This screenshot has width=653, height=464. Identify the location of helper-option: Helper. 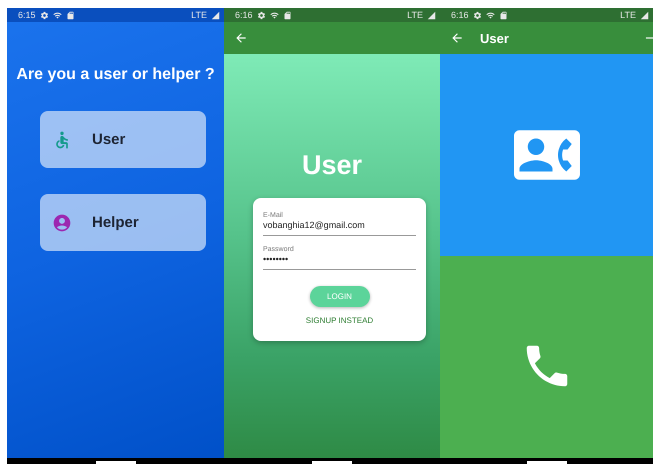
(123, 222).